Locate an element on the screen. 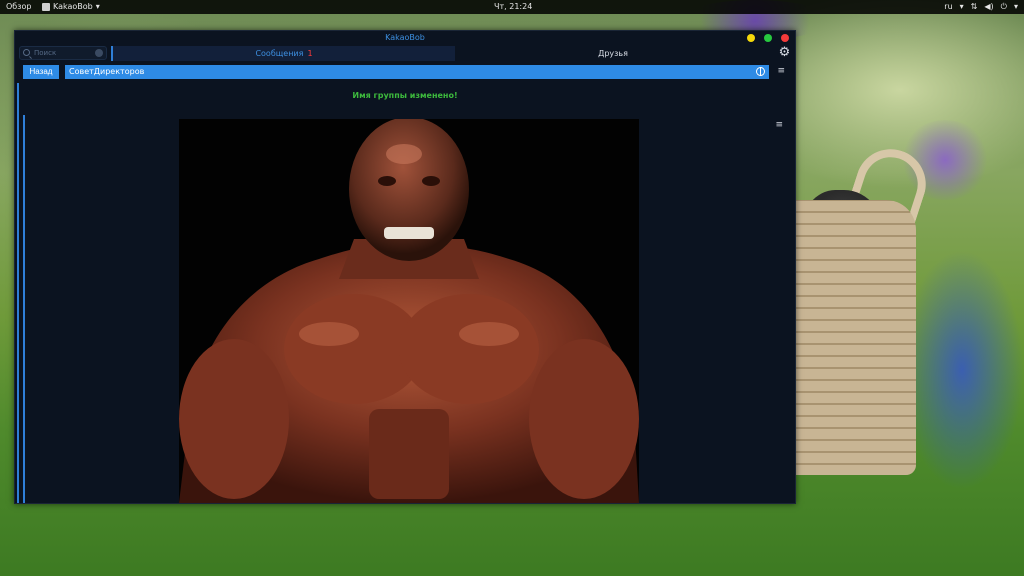 The width and height of the screenshot is (1024, 576). app-menu-label: KakaoBob is located at coordinates (73, 6).